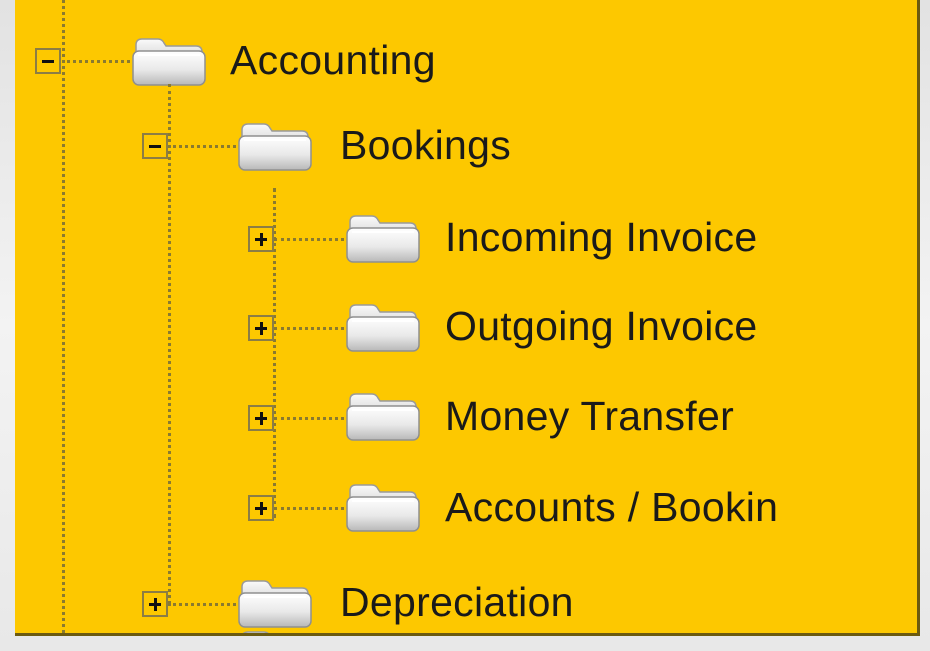 The height and width of the screenshot is (651, 930). I want to click on tree-node-label: Depreciation, so click(457, 602).